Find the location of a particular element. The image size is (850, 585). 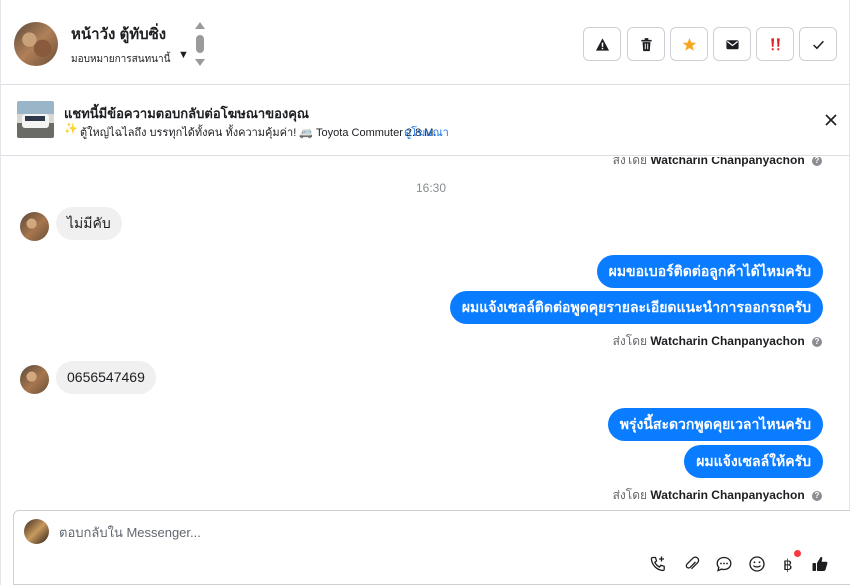

contact-avatar is located at coordinates (36, 44).